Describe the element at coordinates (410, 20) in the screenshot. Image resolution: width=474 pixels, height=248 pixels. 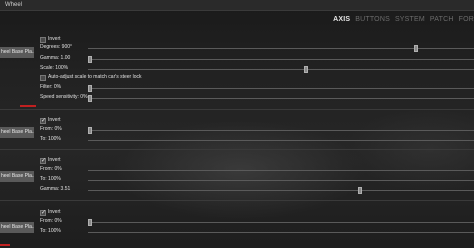
I see `tab-system: SYSTEM` at that location.